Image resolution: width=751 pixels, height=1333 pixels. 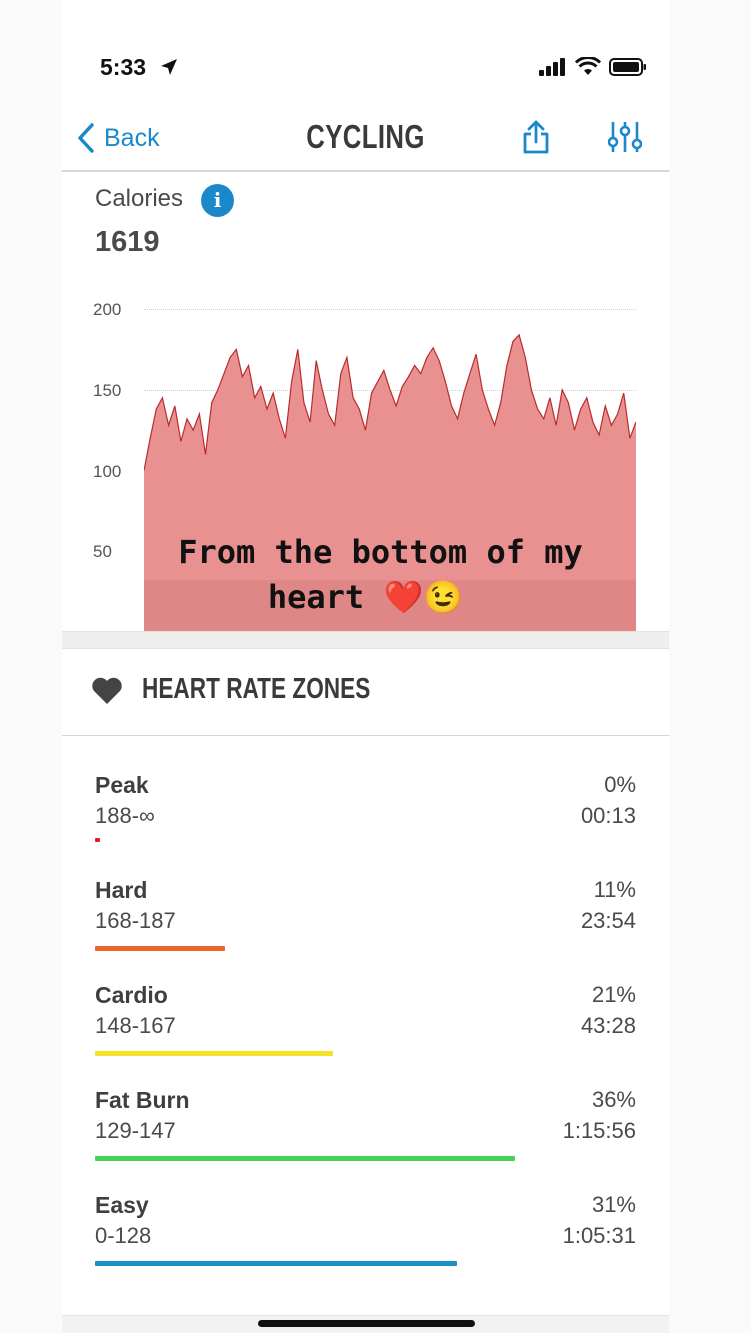 What do you see at coordinates (365, 1034) in the screenshot?
I see `zone-row: Cardio 148-167 21% 43:28` at bounding box center [365, 1034].